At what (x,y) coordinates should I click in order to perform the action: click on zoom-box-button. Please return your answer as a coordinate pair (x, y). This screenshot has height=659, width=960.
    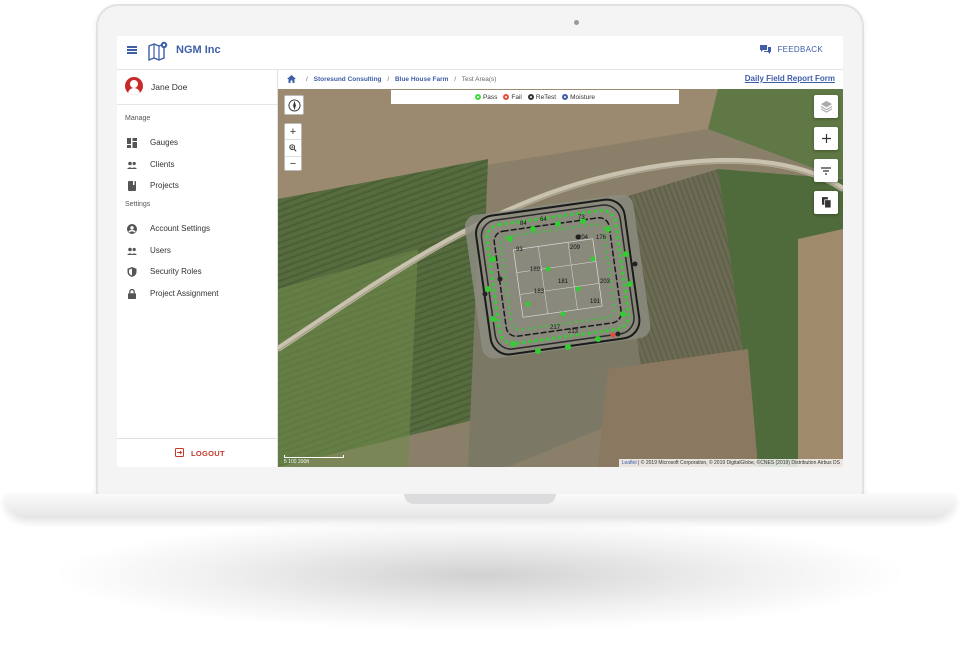
    Looking at the image, I should click on (293, 148).